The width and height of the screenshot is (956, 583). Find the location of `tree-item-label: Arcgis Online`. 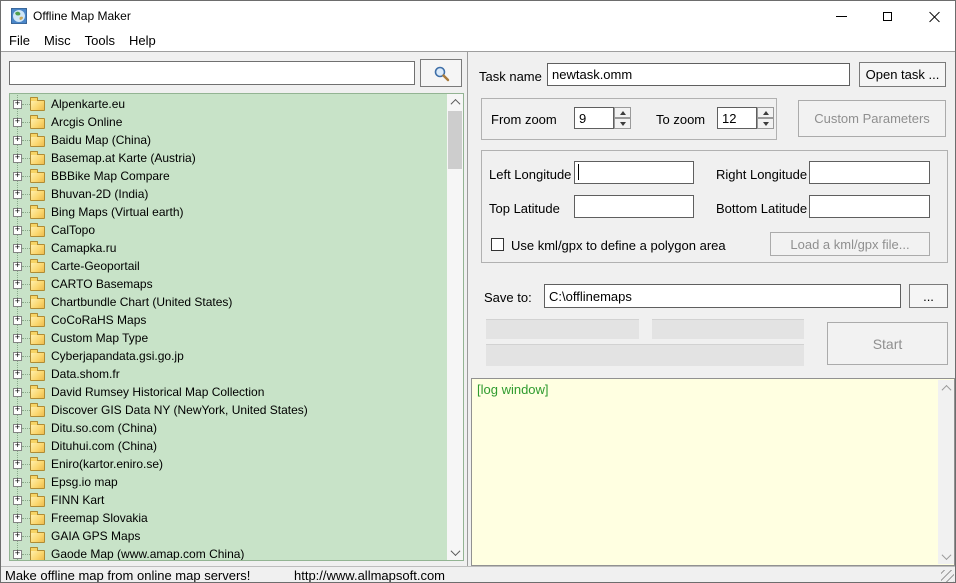

tree-item-label: Arcgis Online is located at coordinates (87, 122).